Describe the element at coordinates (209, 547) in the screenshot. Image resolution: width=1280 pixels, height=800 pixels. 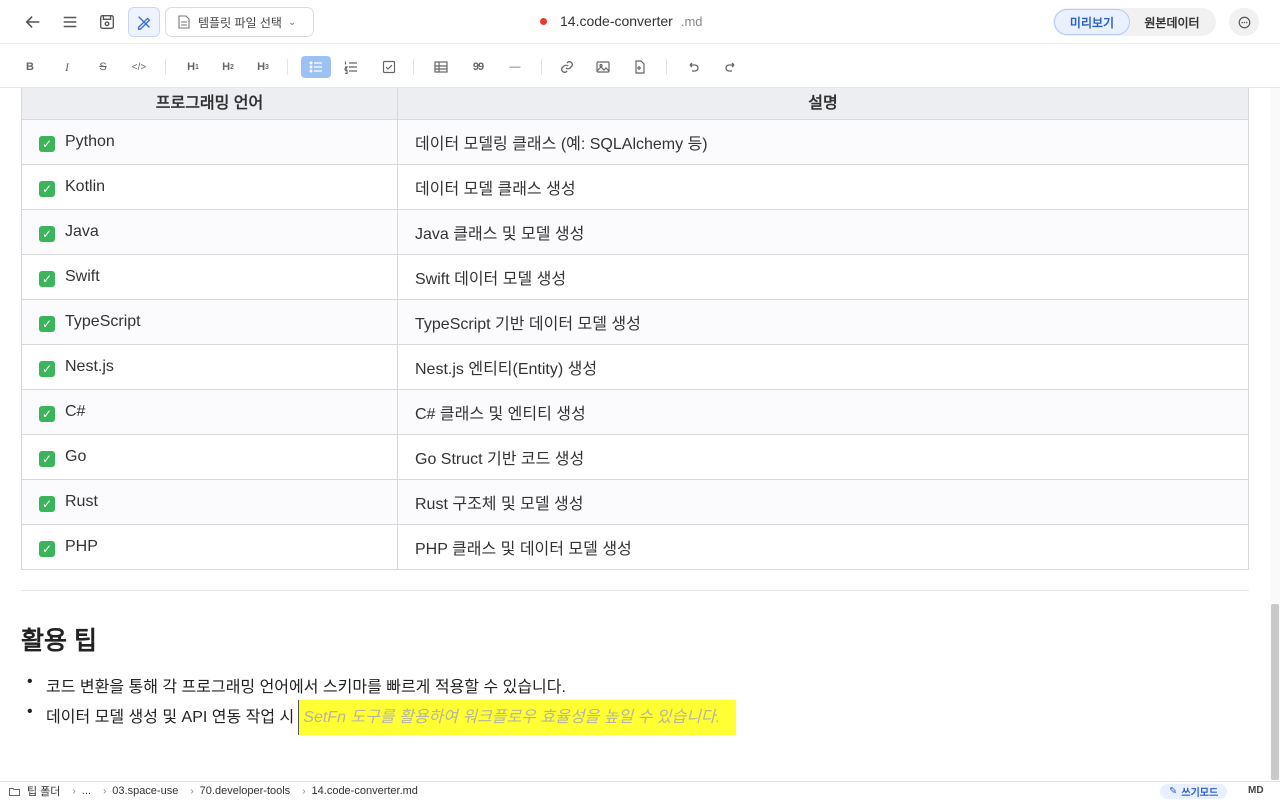
I see `table-cell-language: ✓ PHP` at that location.